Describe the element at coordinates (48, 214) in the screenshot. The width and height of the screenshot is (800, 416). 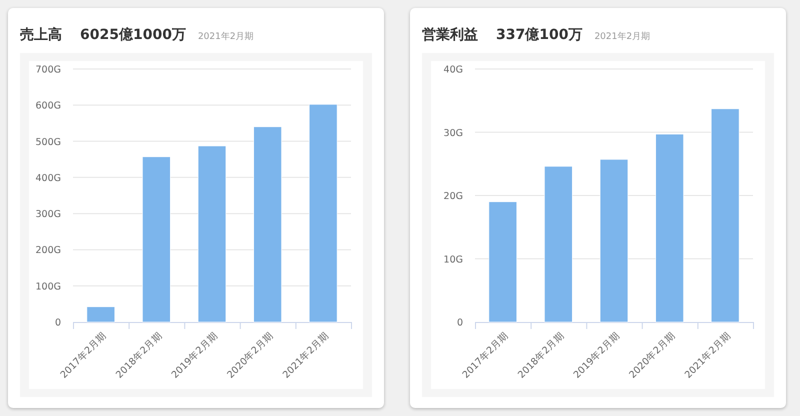
I see `axis-label: 300G` at that location.